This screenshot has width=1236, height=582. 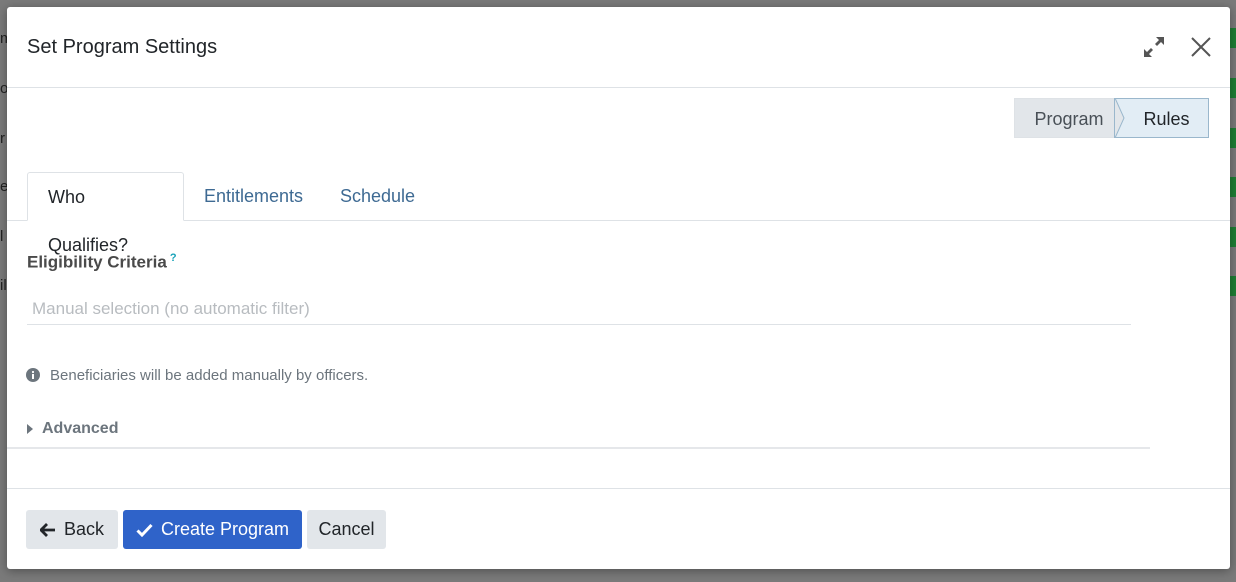 I want to click on step-rules-label: Rules, so click(x=1166, y=119).